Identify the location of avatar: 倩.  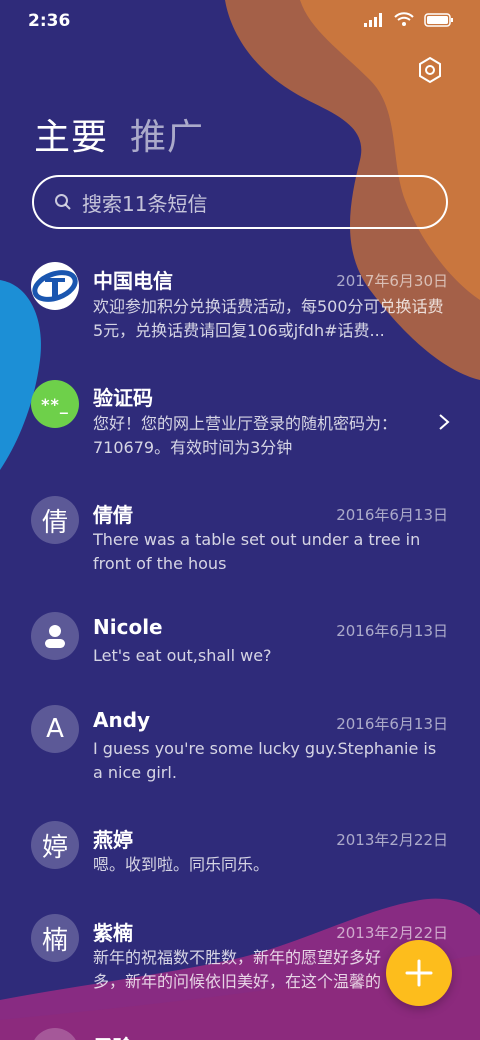
(55, 520).